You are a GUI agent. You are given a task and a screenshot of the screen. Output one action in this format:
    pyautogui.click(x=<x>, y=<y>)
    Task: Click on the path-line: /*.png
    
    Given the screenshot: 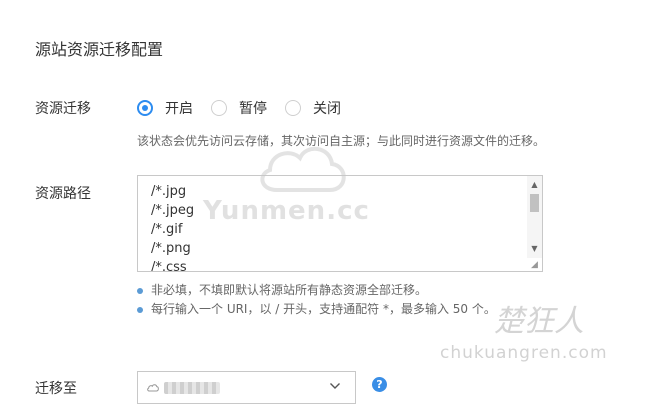 What is the action you would take?
    pyautogui.click(x=171, y=248)
    